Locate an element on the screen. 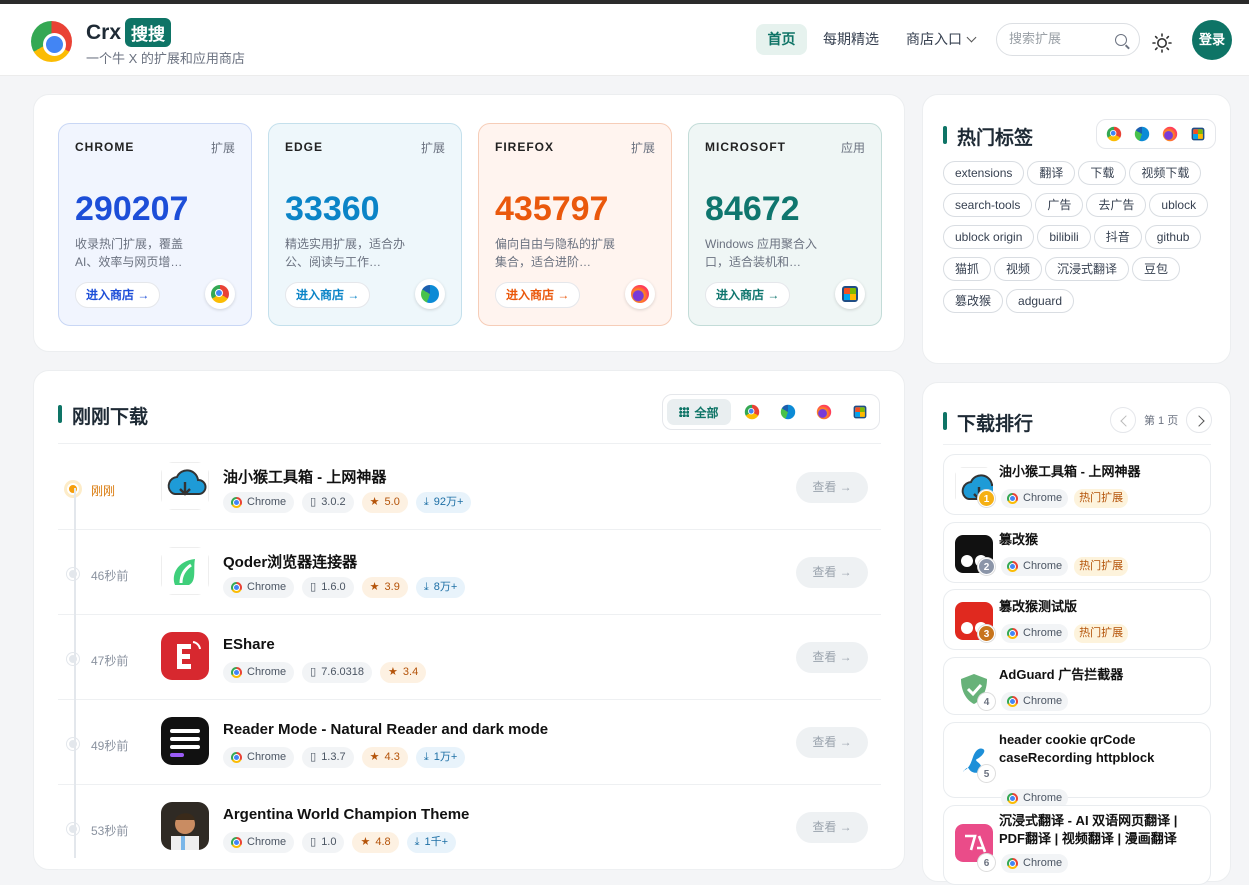 The width and height of the screenshot is (1249, 885). download-time: 47秒前 is located at coordinates (110, 661).